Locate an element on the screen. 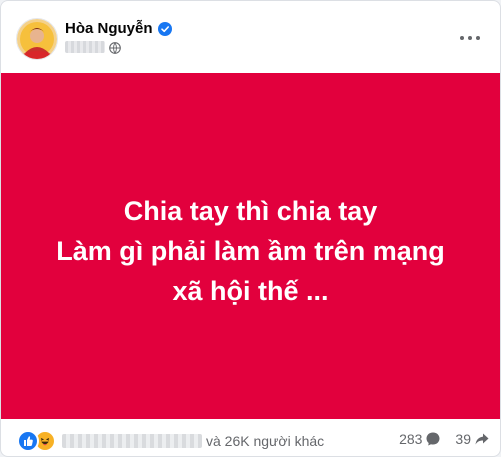  share-icon is located at coordinates (482, 439).